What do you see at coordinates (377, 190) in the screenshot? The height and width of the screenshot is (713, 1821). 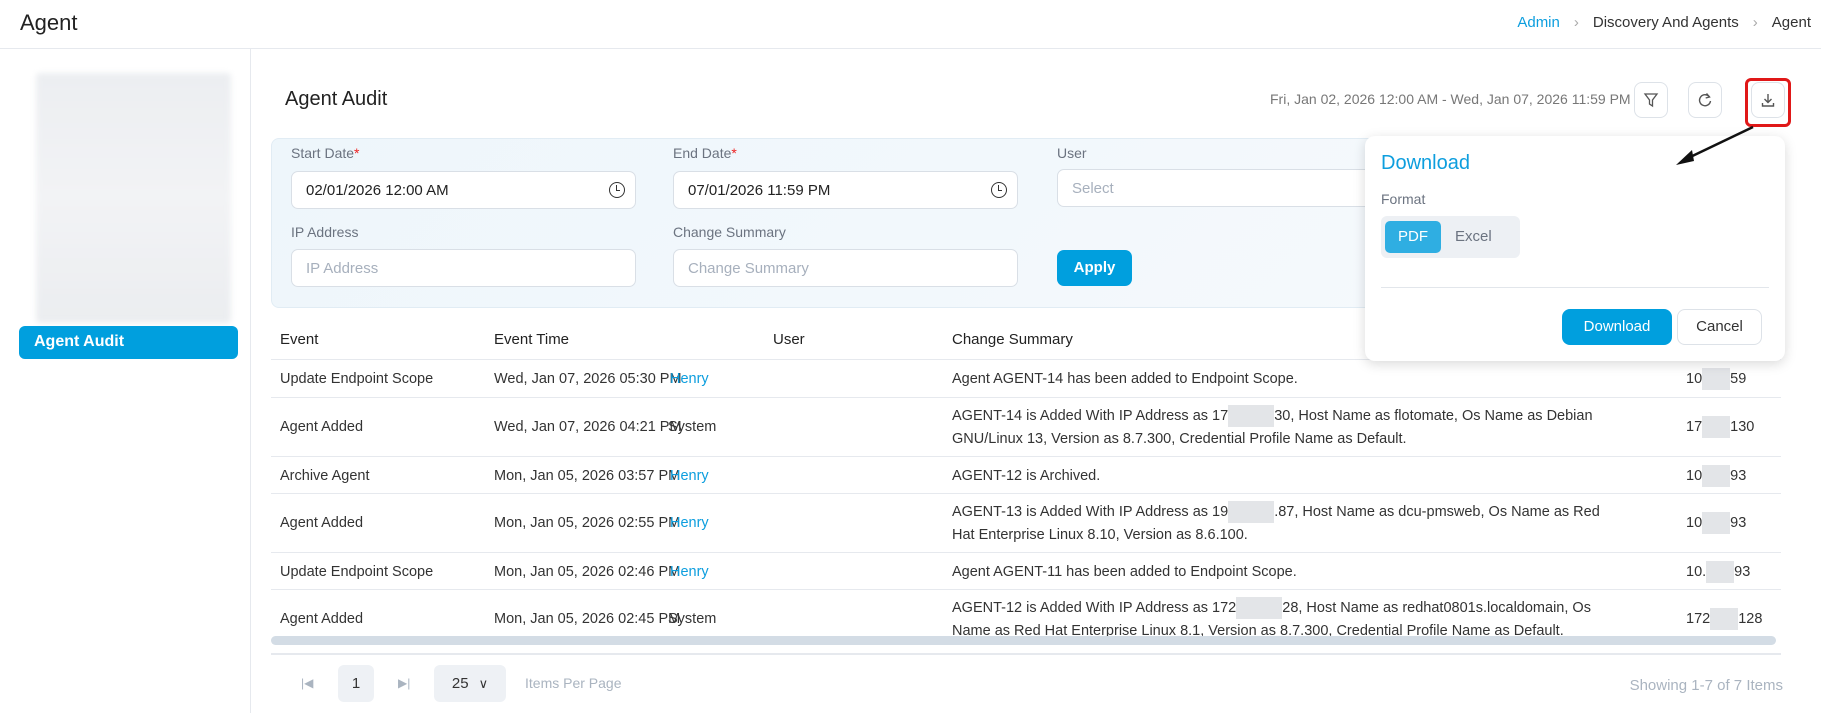 I see `start-date-value: 02/01/2026 12:00 AM` at bounding box center [377, 190].